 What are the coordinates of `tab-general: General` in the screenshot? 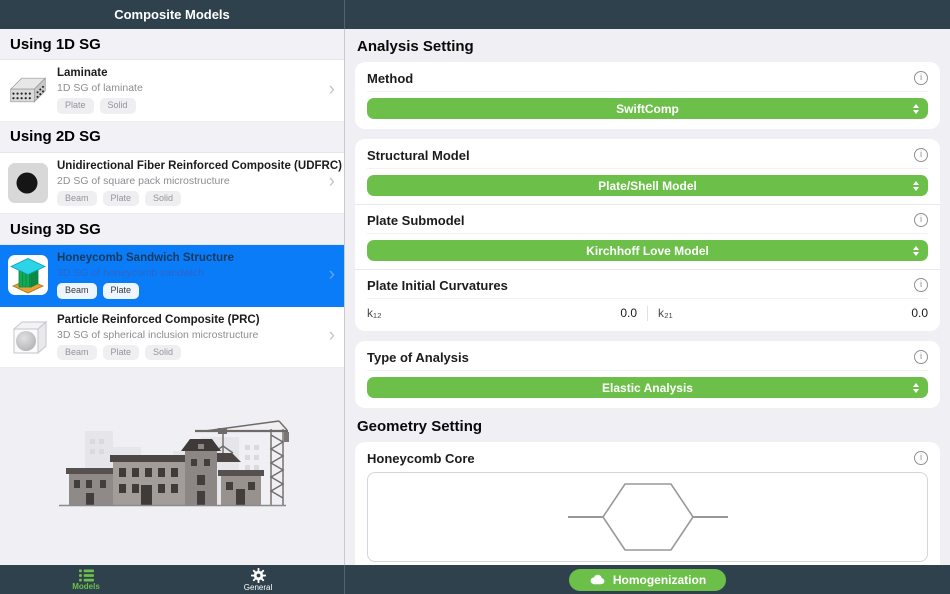 It's located at (258, 579).